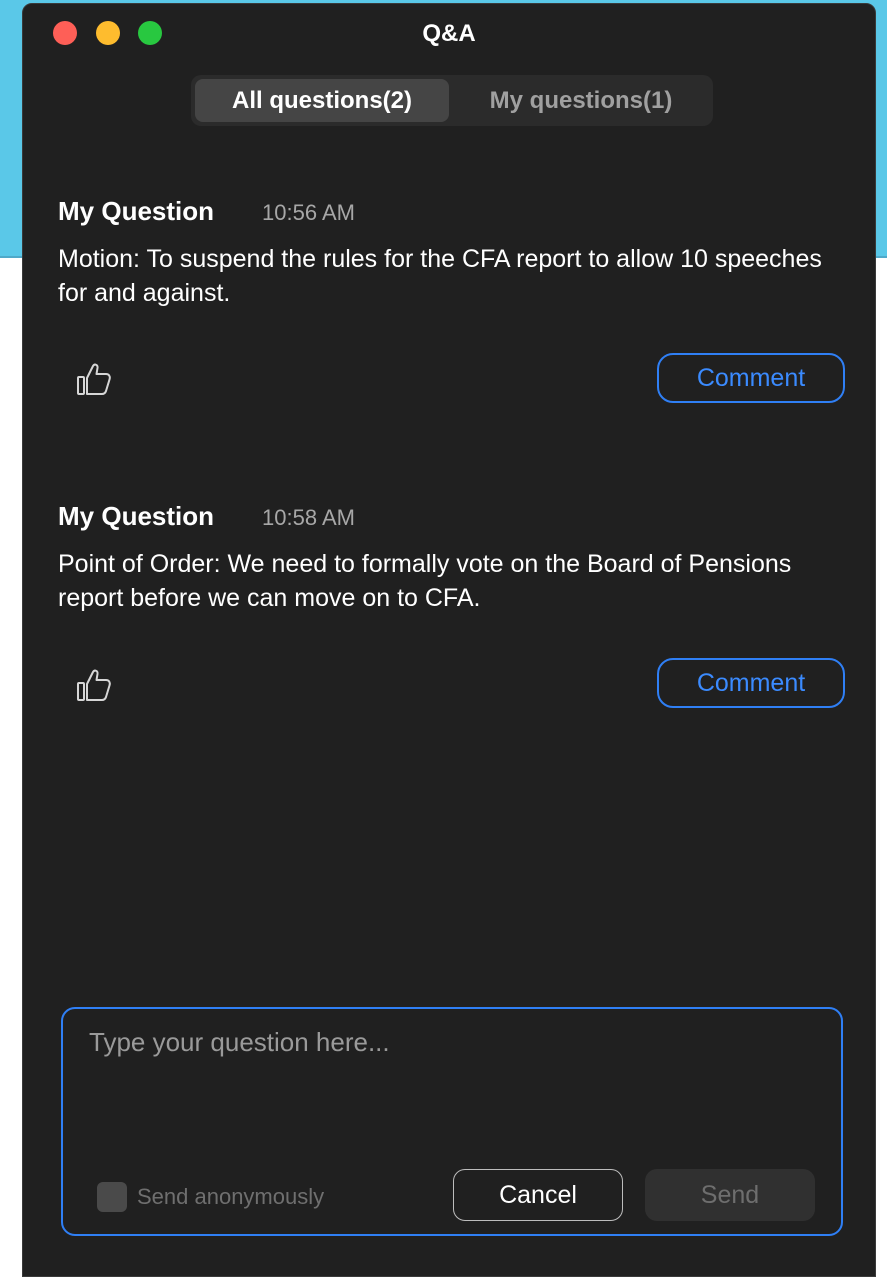 Image resolution: width=887 pixels, height=1277 pixels. Describe the element at coordinates (308, 212) in the screenshot. I see `question-time: 10:56 AM` at that location.